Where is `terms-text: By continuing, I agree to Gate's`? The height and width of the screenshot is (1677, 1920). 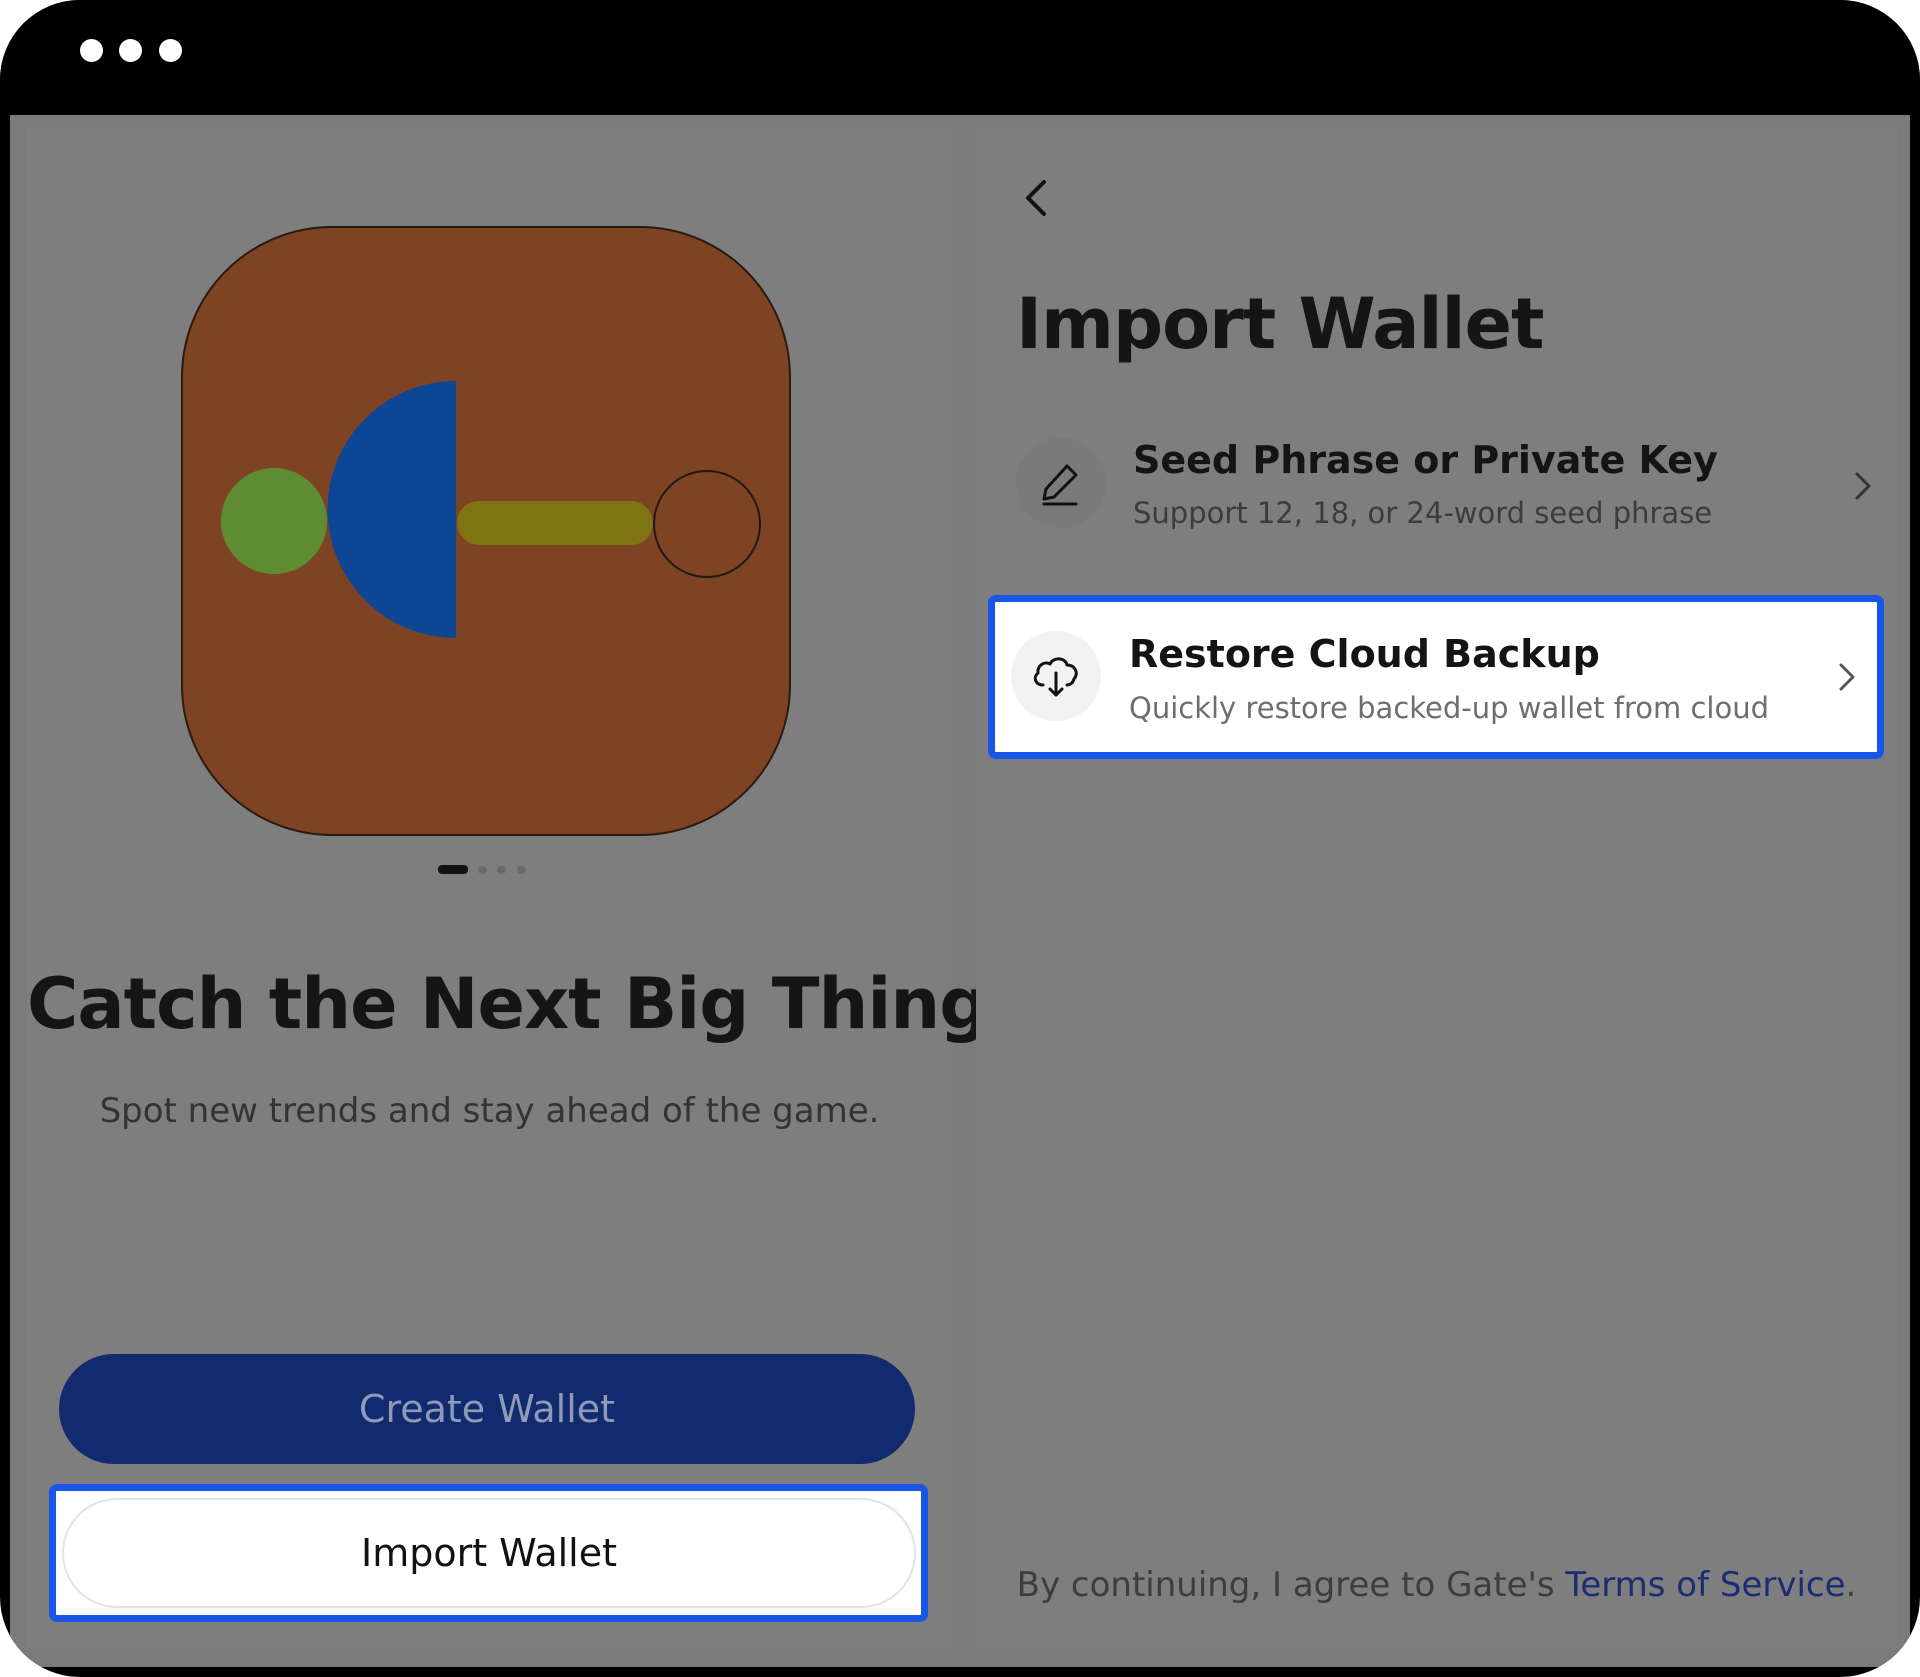 terms-text: By continuing, I agree to Gate's is located at coordinates (1291, 1585).